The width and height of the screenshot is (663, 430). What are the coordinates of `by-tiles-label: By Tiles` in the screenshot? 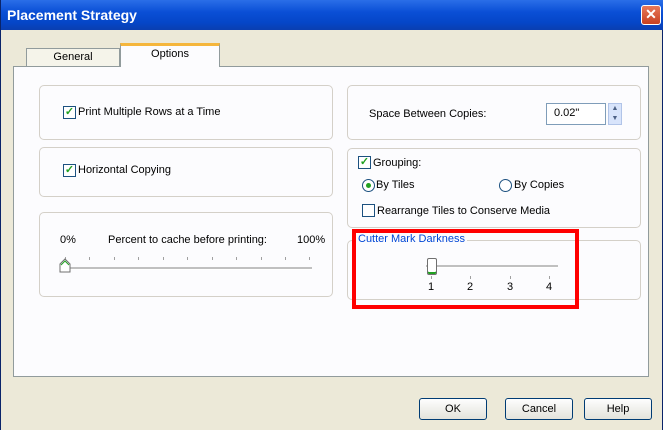 It's located at (395, 185).